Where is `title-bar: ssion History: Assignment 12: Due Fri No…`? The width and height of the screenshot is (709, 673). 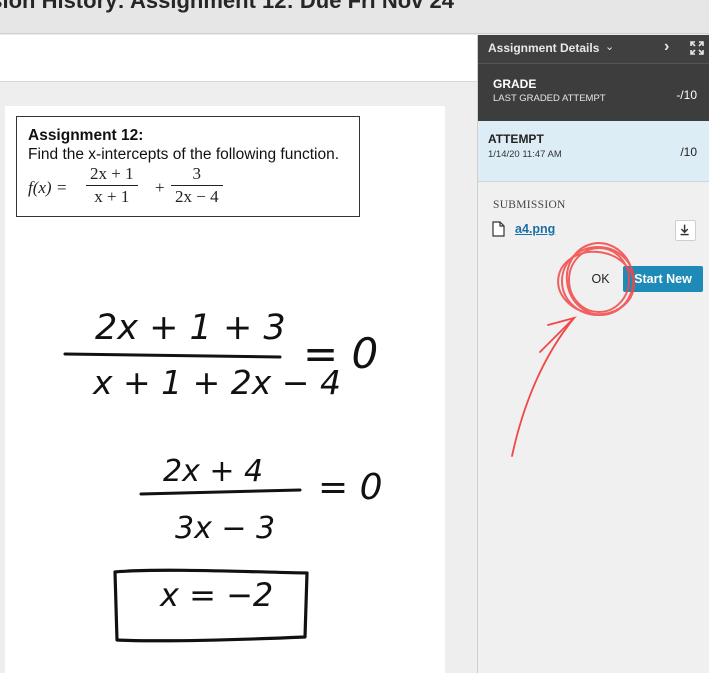
title-bar: ssion History: Assignment 12: Due Fri No… is located at coordinates (354, 17).